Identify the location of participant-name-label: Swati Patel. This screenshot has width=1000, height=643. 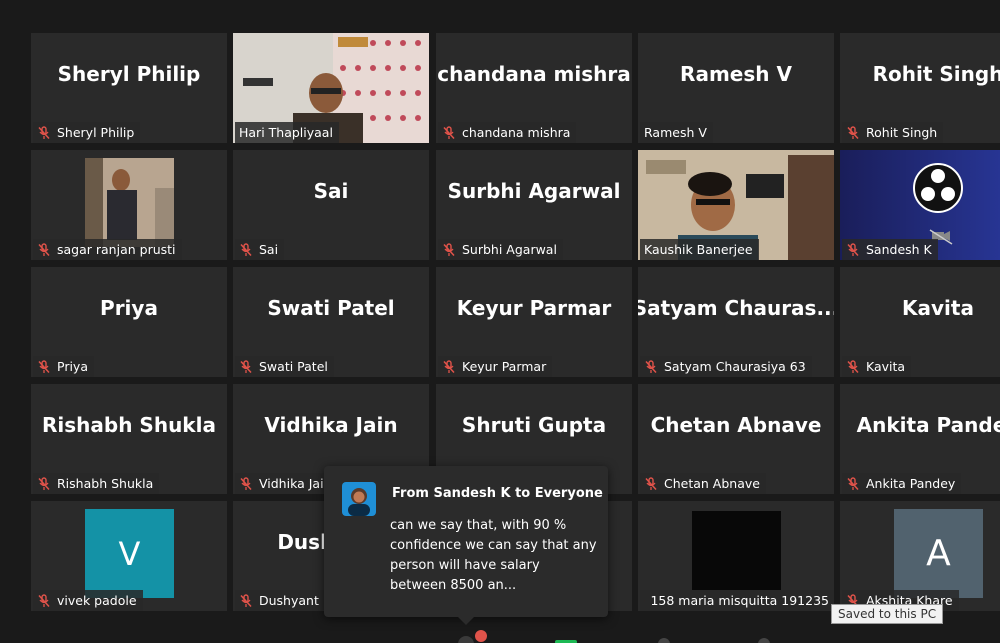
(284, 366).